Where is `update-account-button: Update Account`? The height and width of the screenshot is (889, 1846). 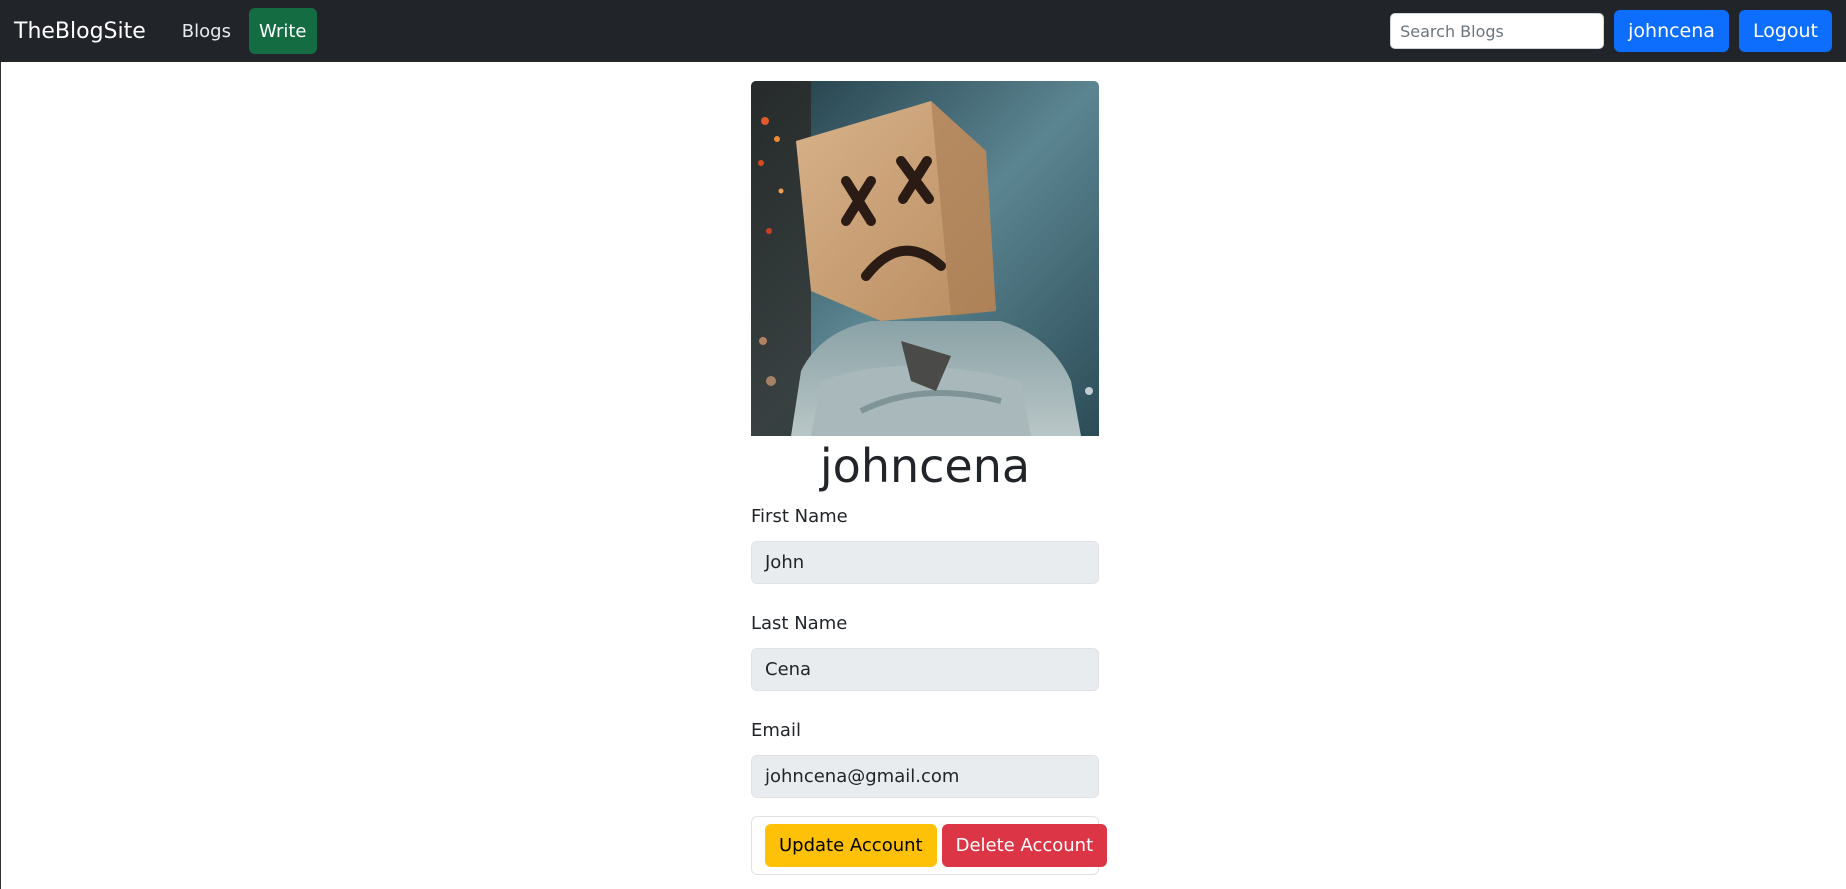
update-account-button: Update Account is located at coordinates (851, 845).